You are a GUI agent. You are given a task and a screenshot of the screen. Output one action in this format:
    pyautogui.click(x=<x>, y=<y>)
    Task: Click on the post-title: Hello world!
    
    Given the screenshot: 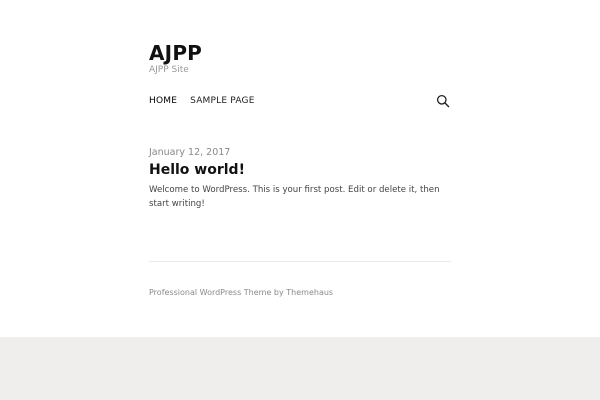 What is the action you would take?
    pyautogui.click(x=197, y=170)
    